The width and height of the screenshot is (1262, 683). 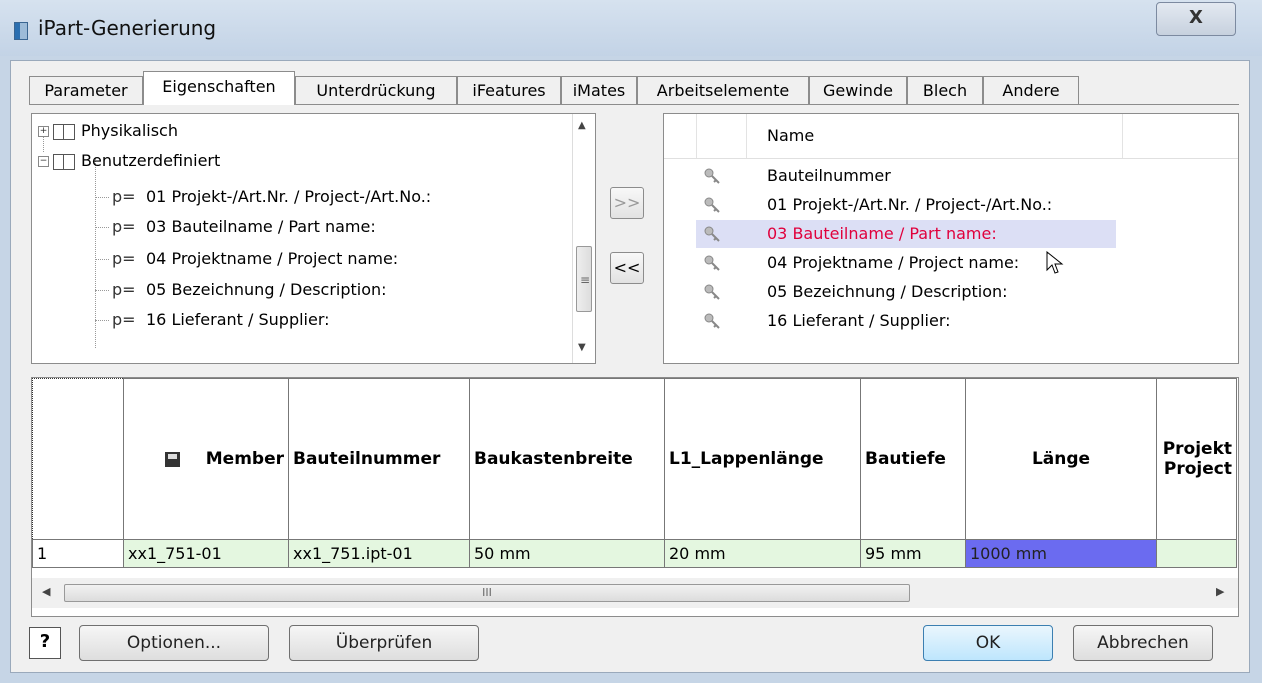 I want to click on cell-bauteilnummer: xx1_751.ipt-01, so click(x=379, y=553).